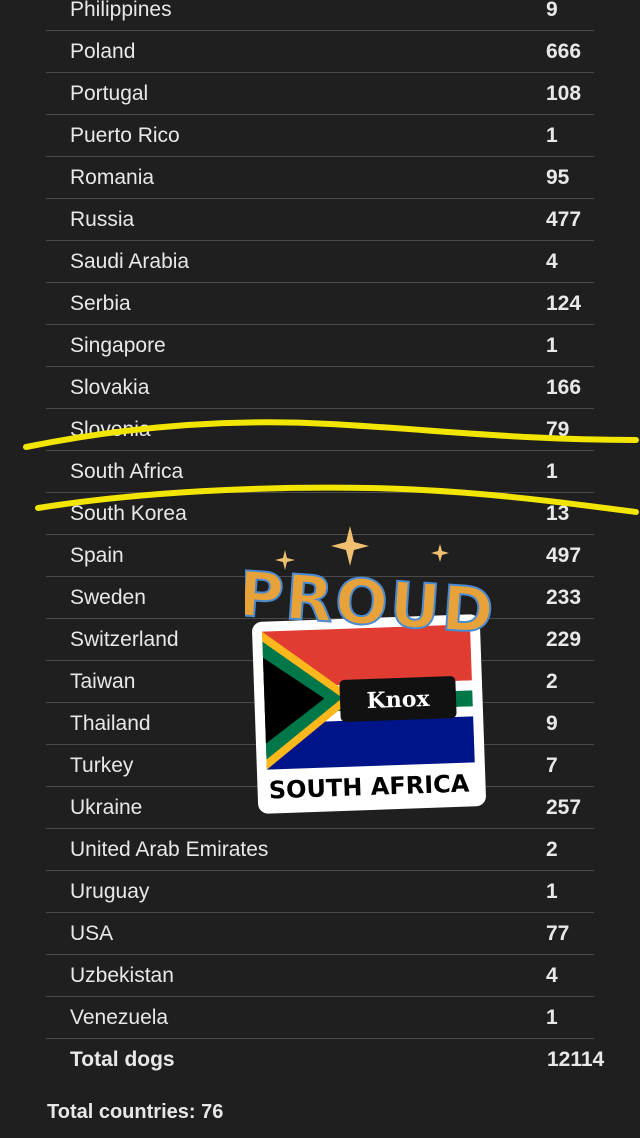 The image size is (640, 1138). What do you see at coordinates (320, 15) in the screenshot?
I see `table-row: Philippines 9` at bounding box center [320, 15].